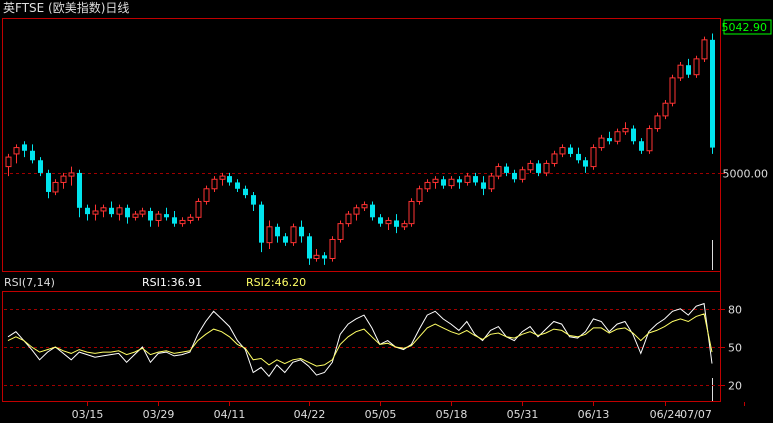 This screenshot has height=423, width=773. Describe the element at coordinates (735, 386) in the screenshot. I see `rsi-tick-label: 20` at that location.